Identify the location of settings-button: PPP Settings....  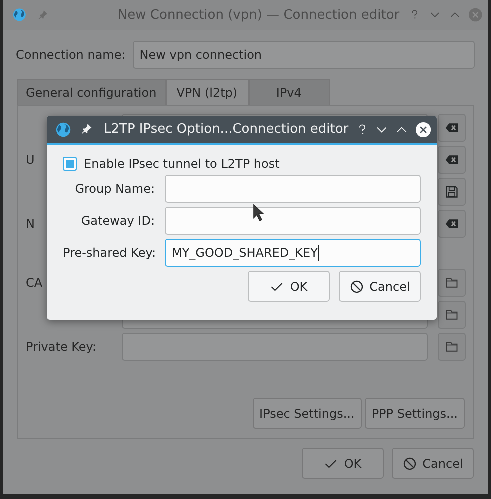
(414, 413).